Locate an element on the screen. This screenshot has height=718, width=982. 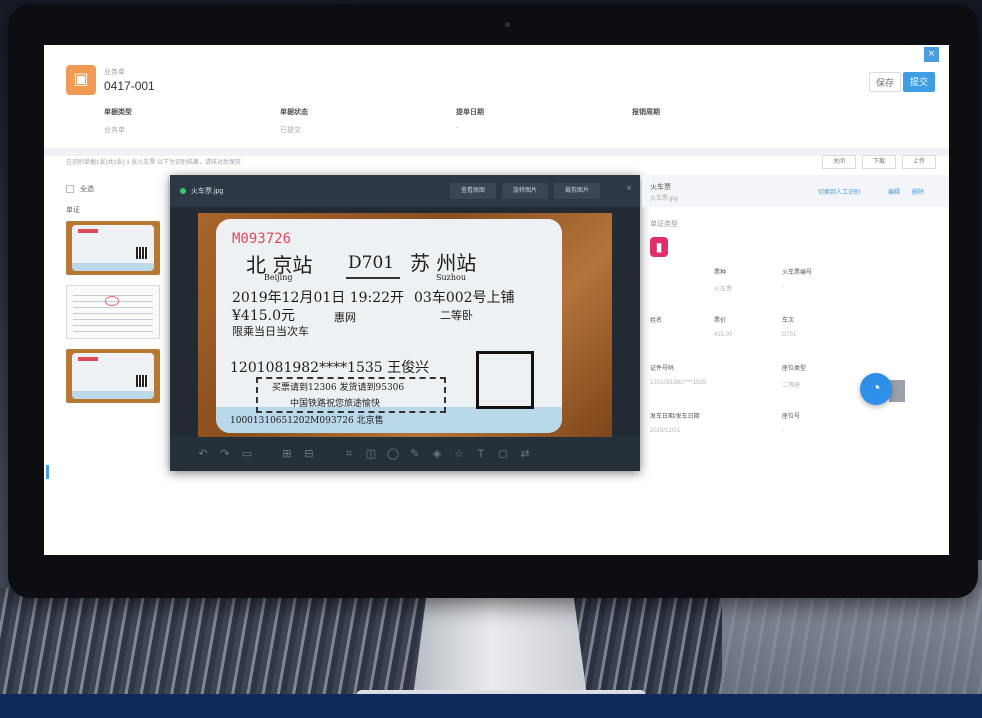
edit-link: 编辑 is located at coordinates (894, 191).